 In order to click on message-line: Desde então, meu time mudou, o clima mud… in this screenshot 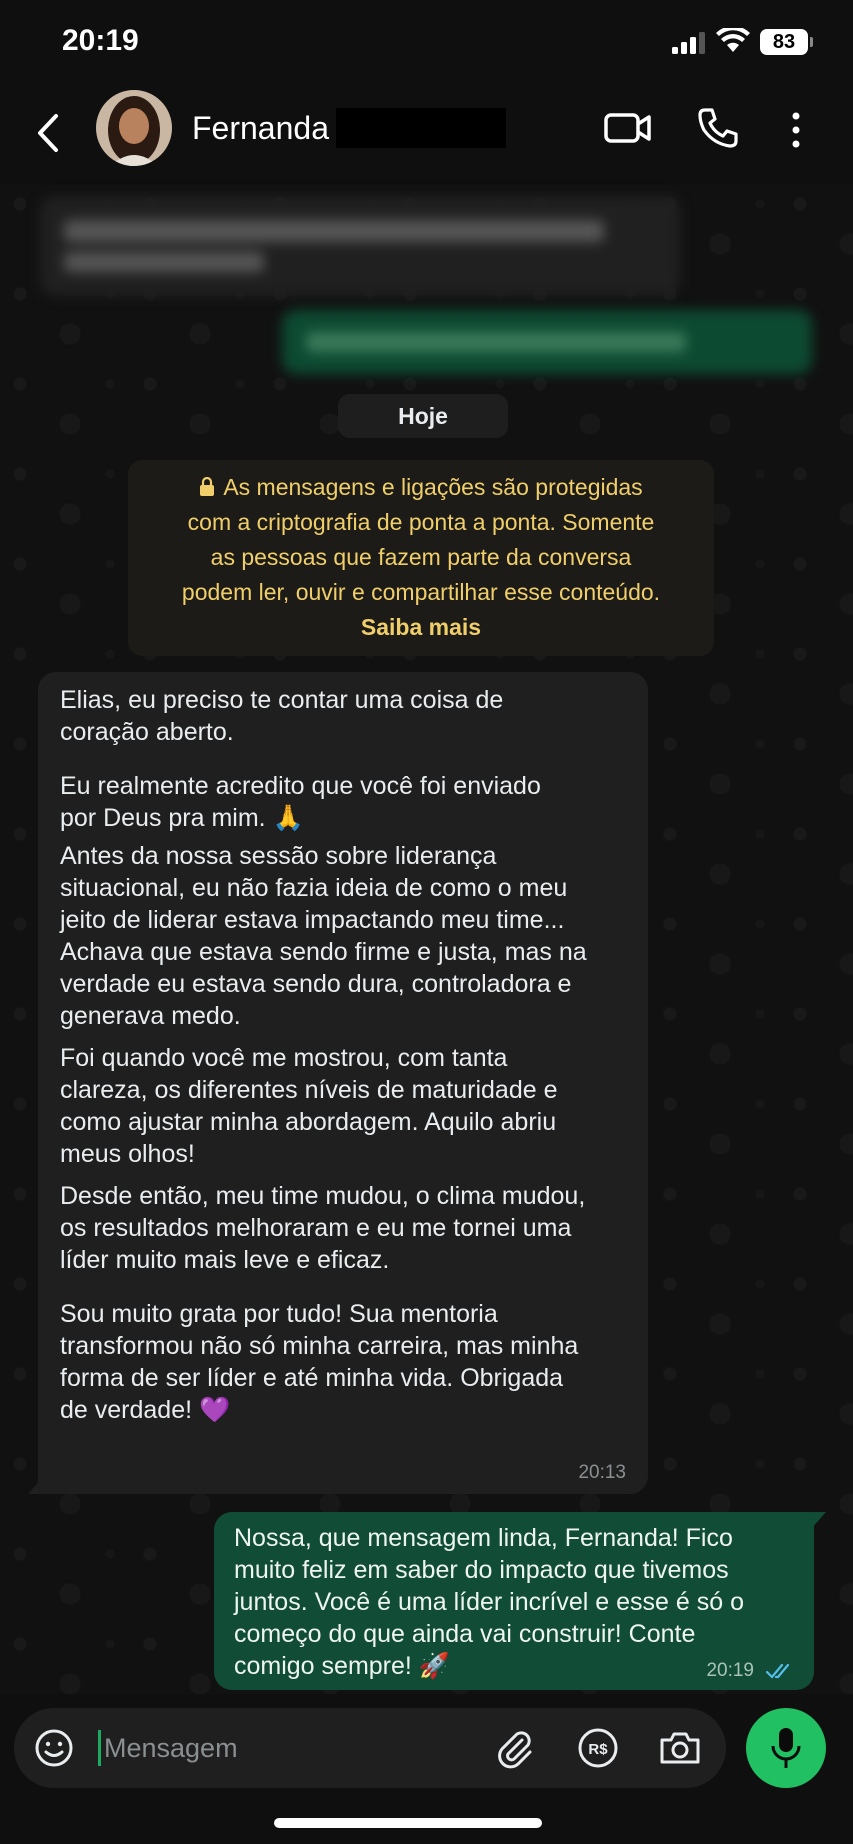, I will do `click(323, 1196)`.